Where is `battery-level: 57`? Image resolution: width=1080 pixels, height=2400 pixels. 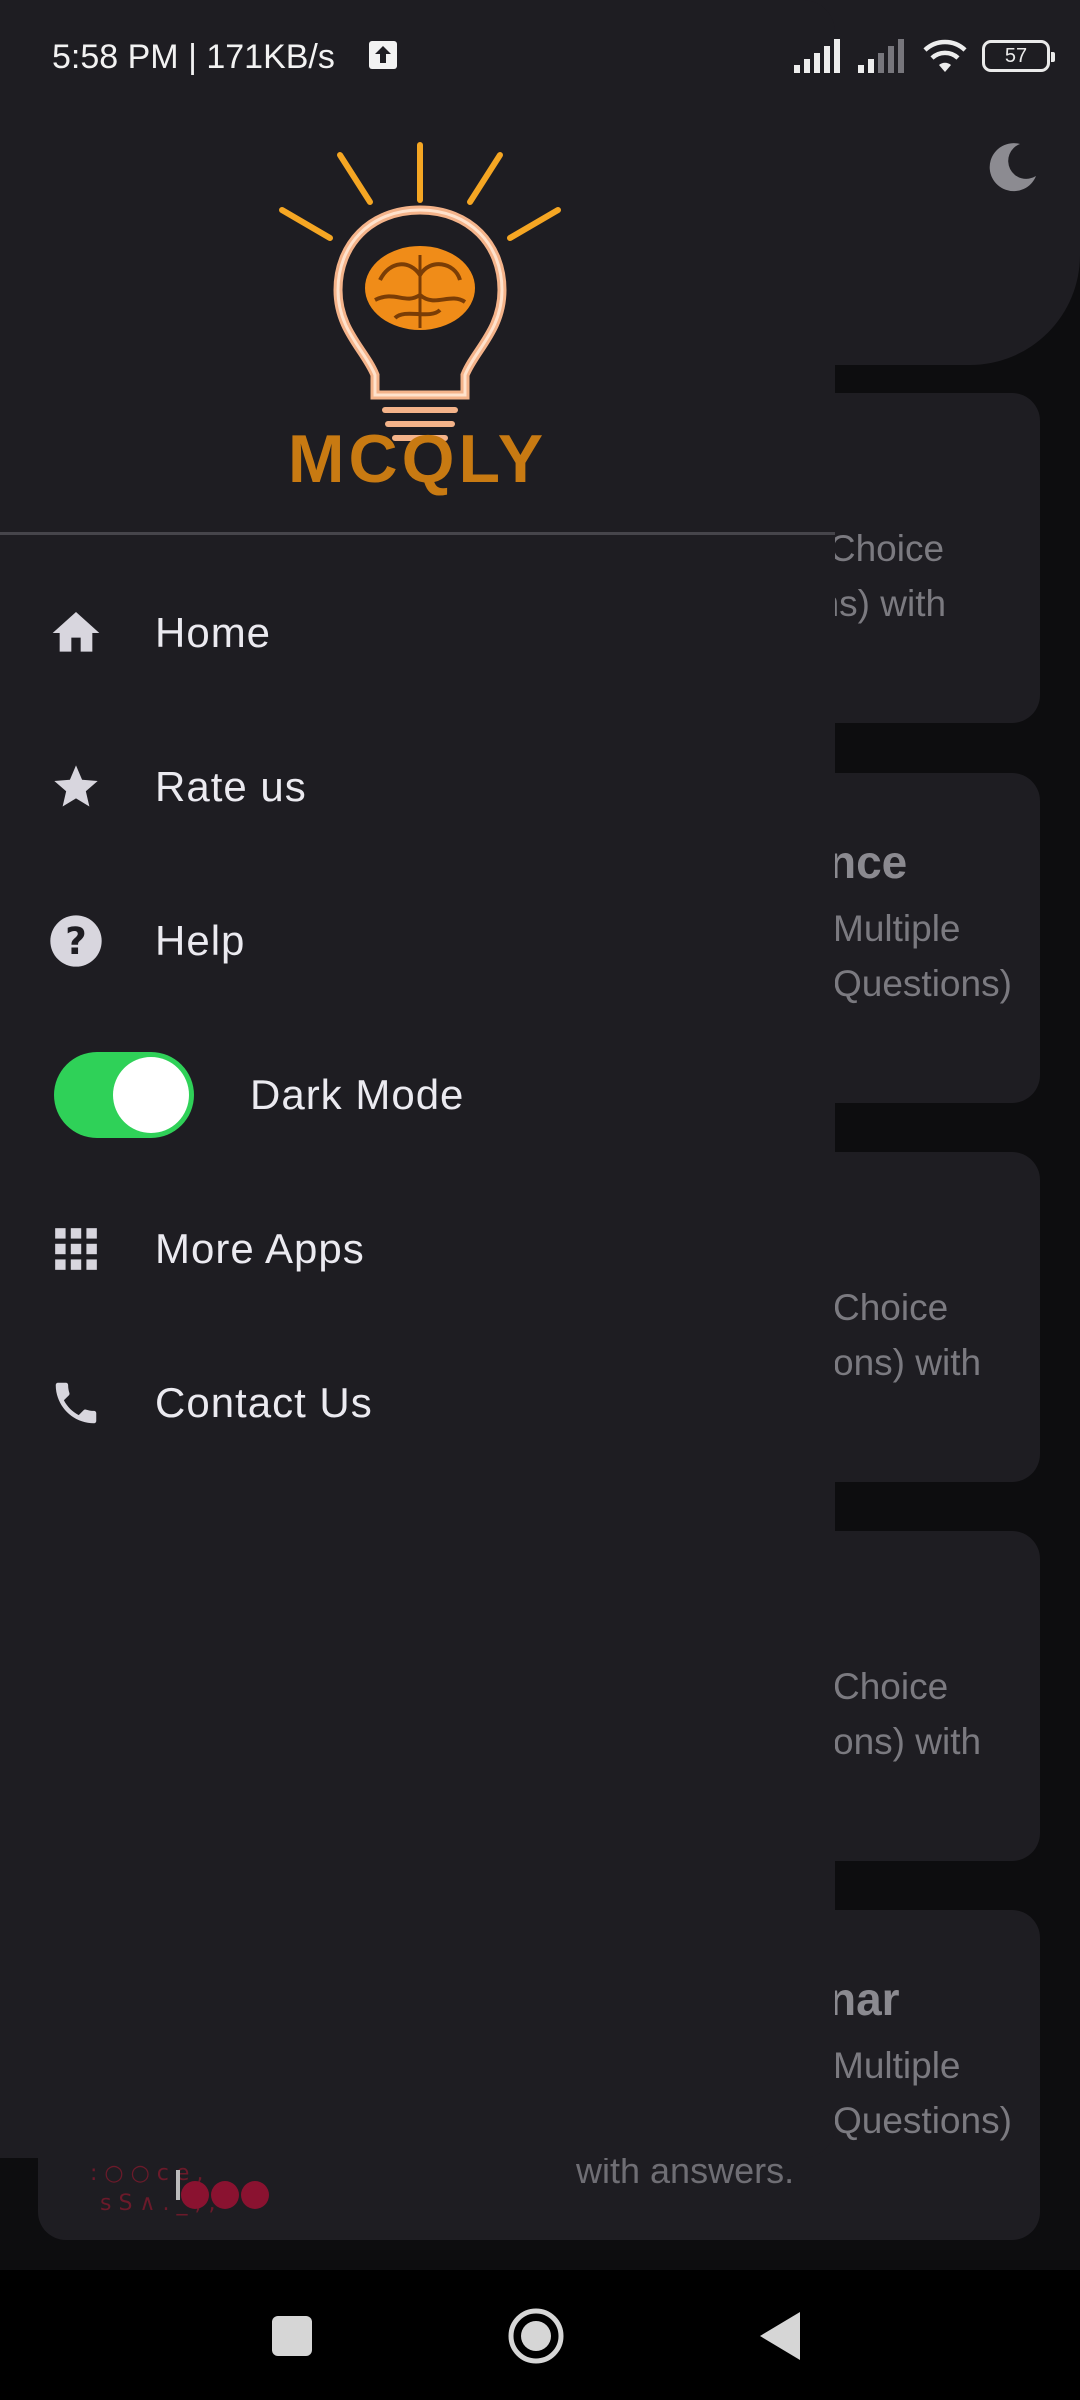 battery-level: 57 is located at coordinates (1016, 55).